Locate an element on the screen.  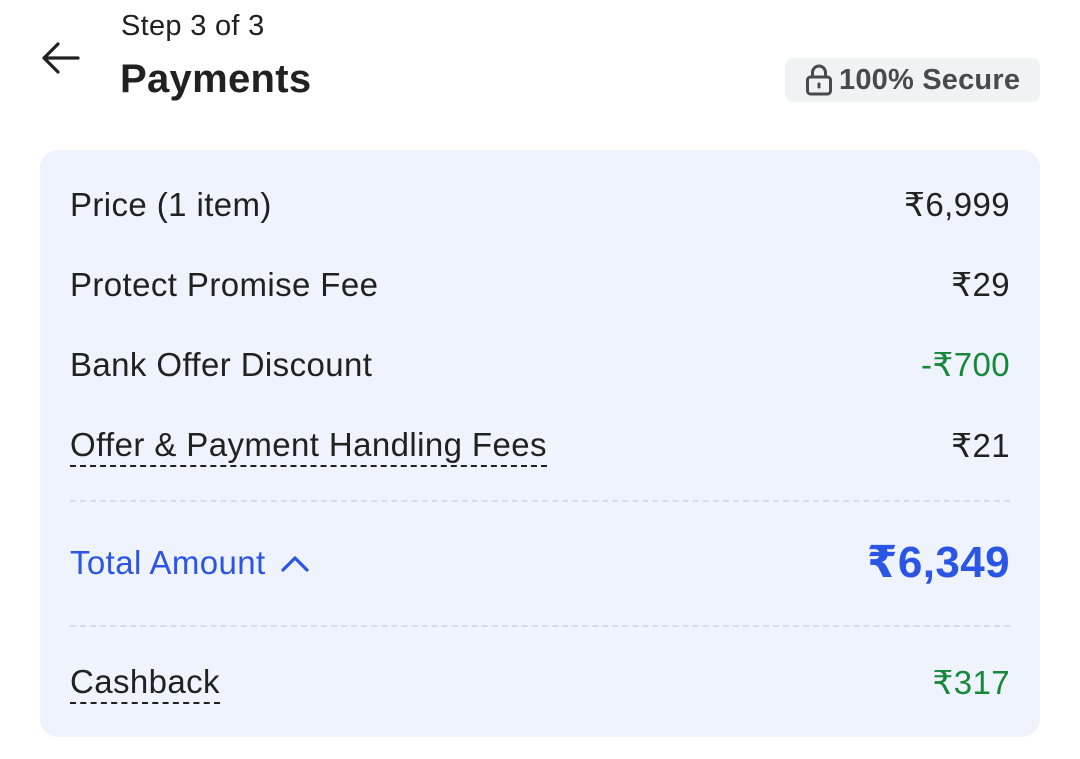
handling-fees-label: Offer & Payment Handling Fees is located at coordinates (308, 446).